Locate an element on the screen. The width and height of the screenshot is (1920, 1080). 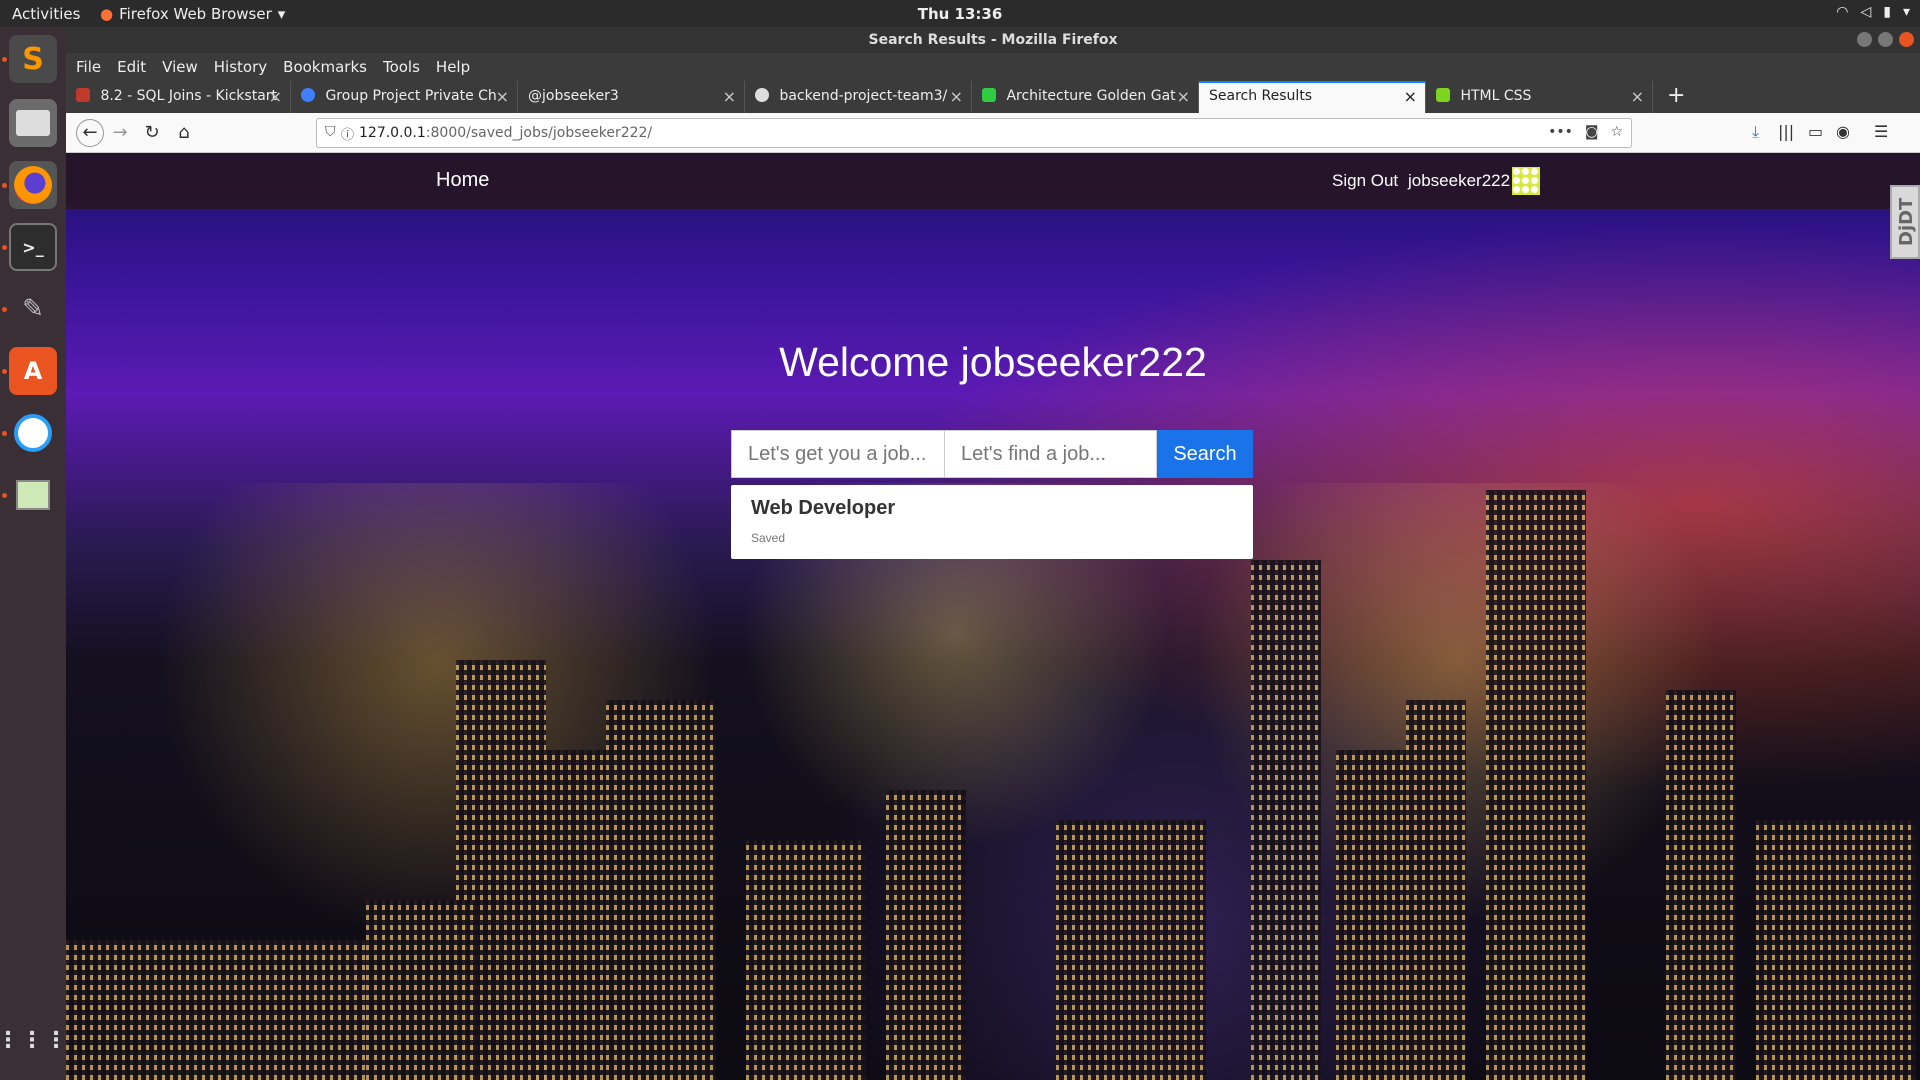
info-icon: ⓘ is located at coordinates (347, 133).